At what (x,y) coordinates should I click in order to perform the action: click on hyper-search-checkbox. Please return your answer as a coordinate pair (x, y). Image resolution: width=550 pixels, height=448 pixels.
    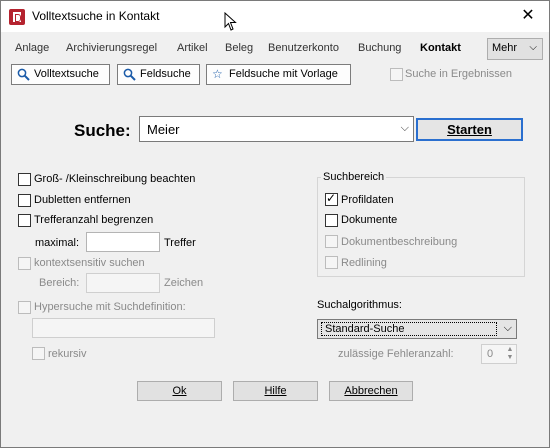
    Looking at the image, I should click on (24, 307).